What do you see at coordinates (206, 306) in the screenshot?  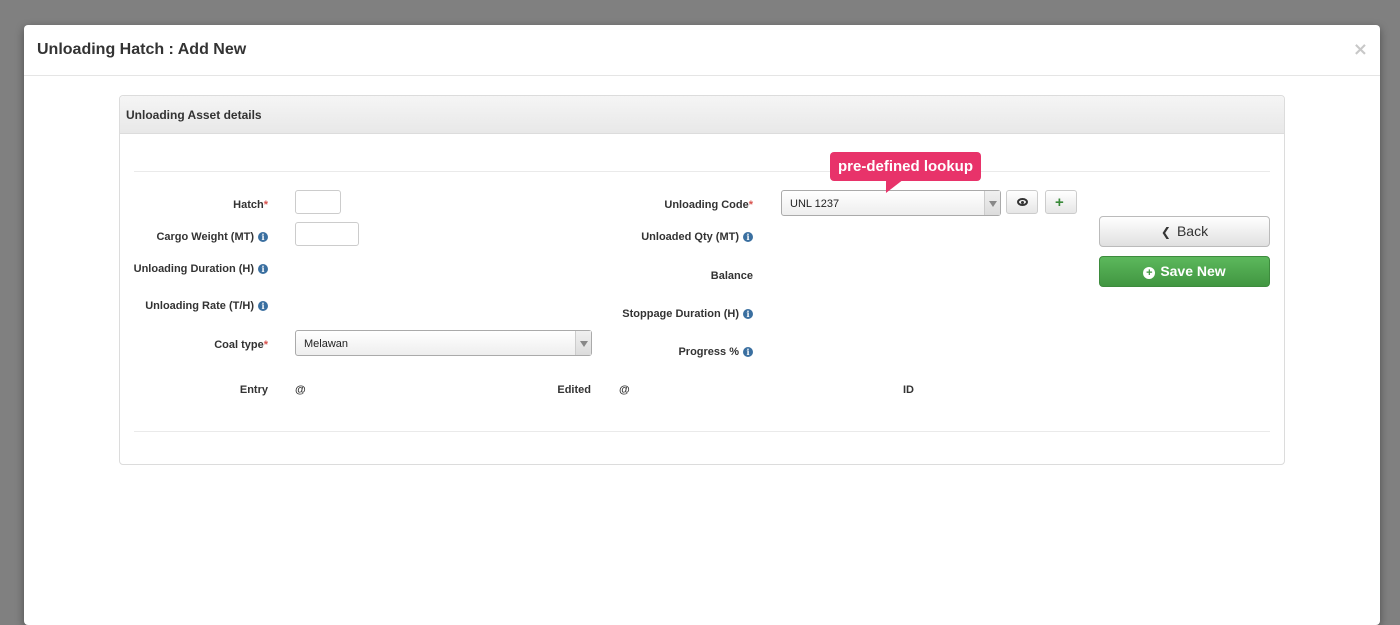 I see `unloading-rate-label: Unloading Rate (T/H) i` at bounding box center [206, 306].